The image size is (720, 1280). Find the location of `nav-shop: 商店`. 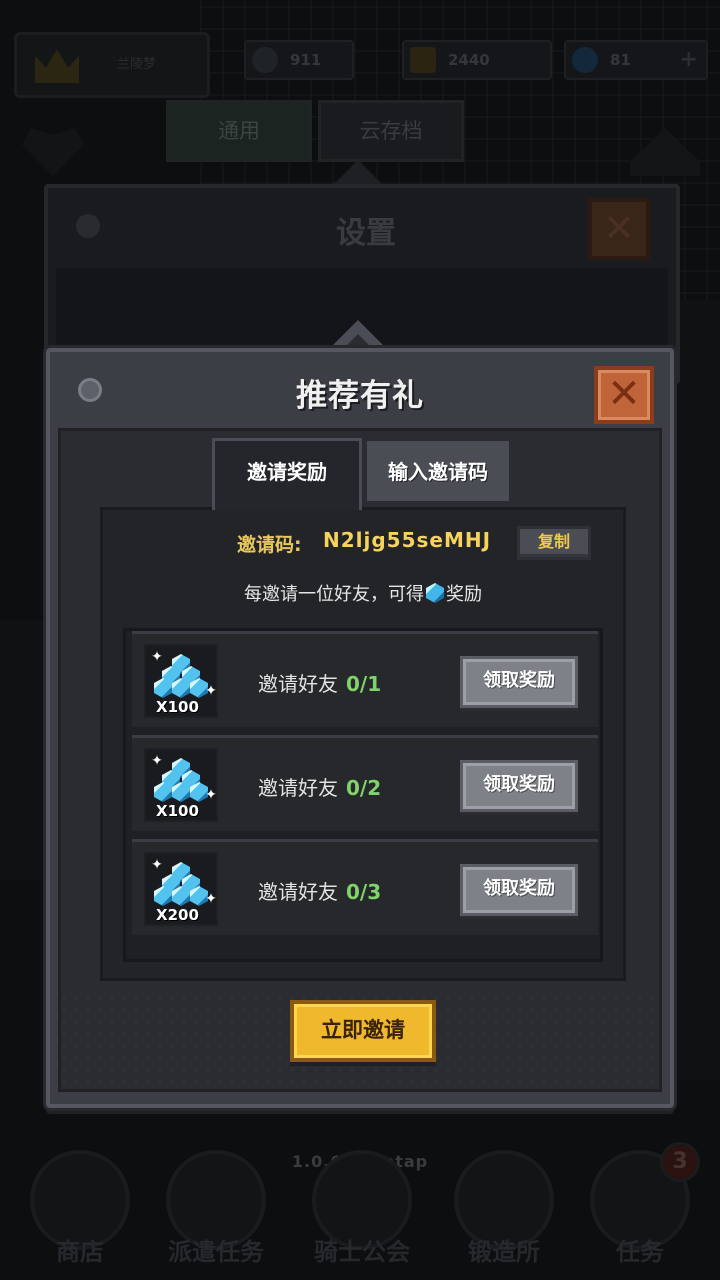

nav-shop: 商店 is located at coordinates (80, 1210).